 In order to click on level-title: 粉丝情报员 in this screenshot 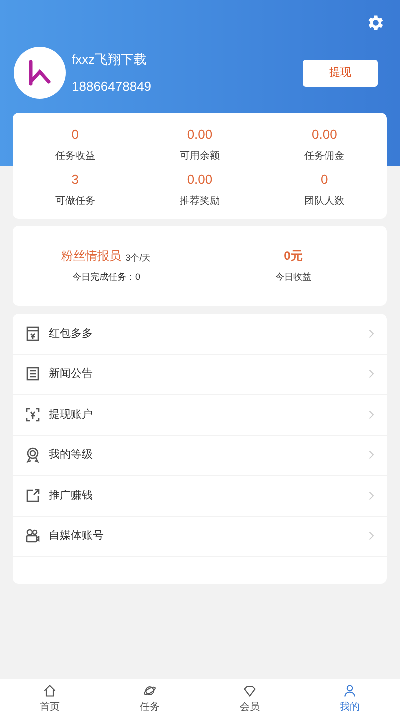, I will do `click(92, 257)`.